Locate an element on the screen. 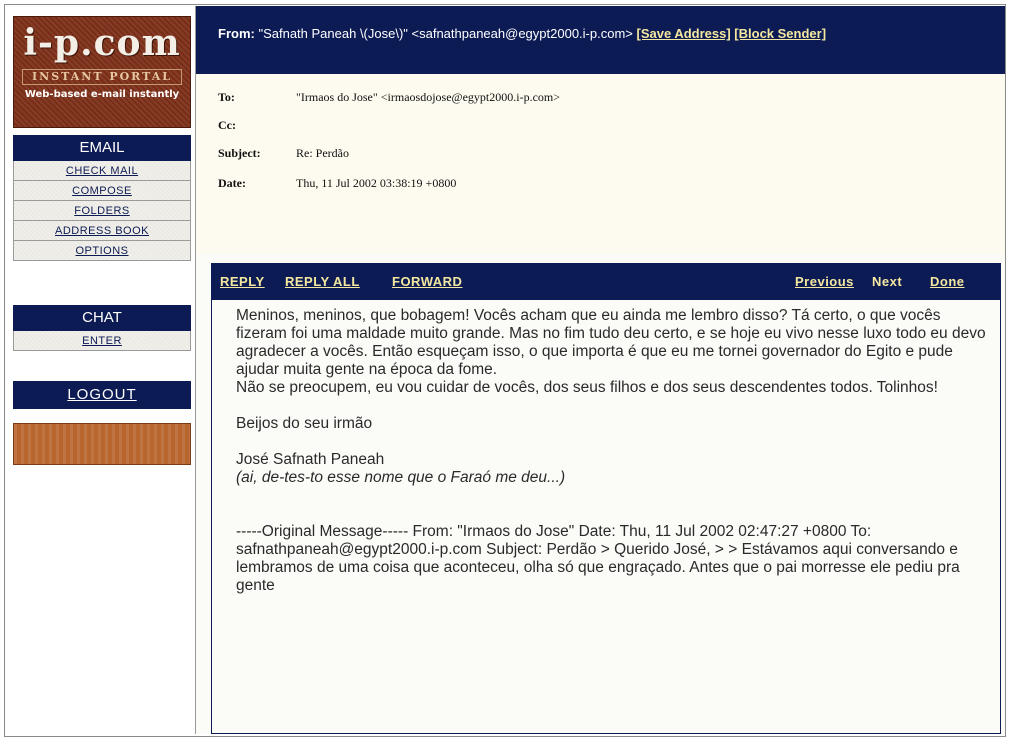  subject-row: Subject: Re: Perdão is located at coordinates (283, 153).